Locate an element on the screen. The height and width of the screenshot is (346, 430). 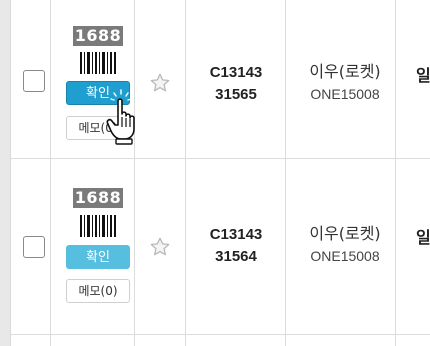
order-id-line2: 31564 is located at coordinates (236, 256).